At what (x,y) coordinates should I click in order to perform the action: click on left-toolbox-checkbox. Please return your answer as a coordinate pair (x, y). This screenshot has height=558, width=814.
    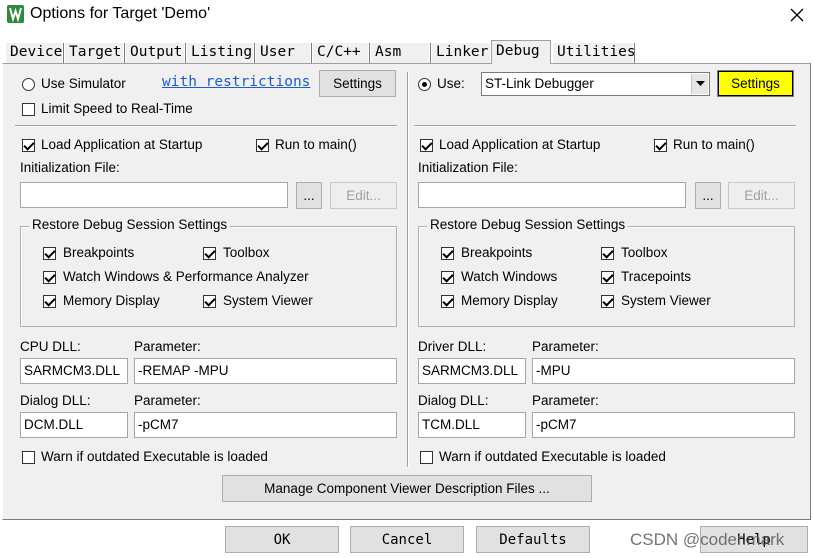
    Looking at the image, I should click on (209, 253).